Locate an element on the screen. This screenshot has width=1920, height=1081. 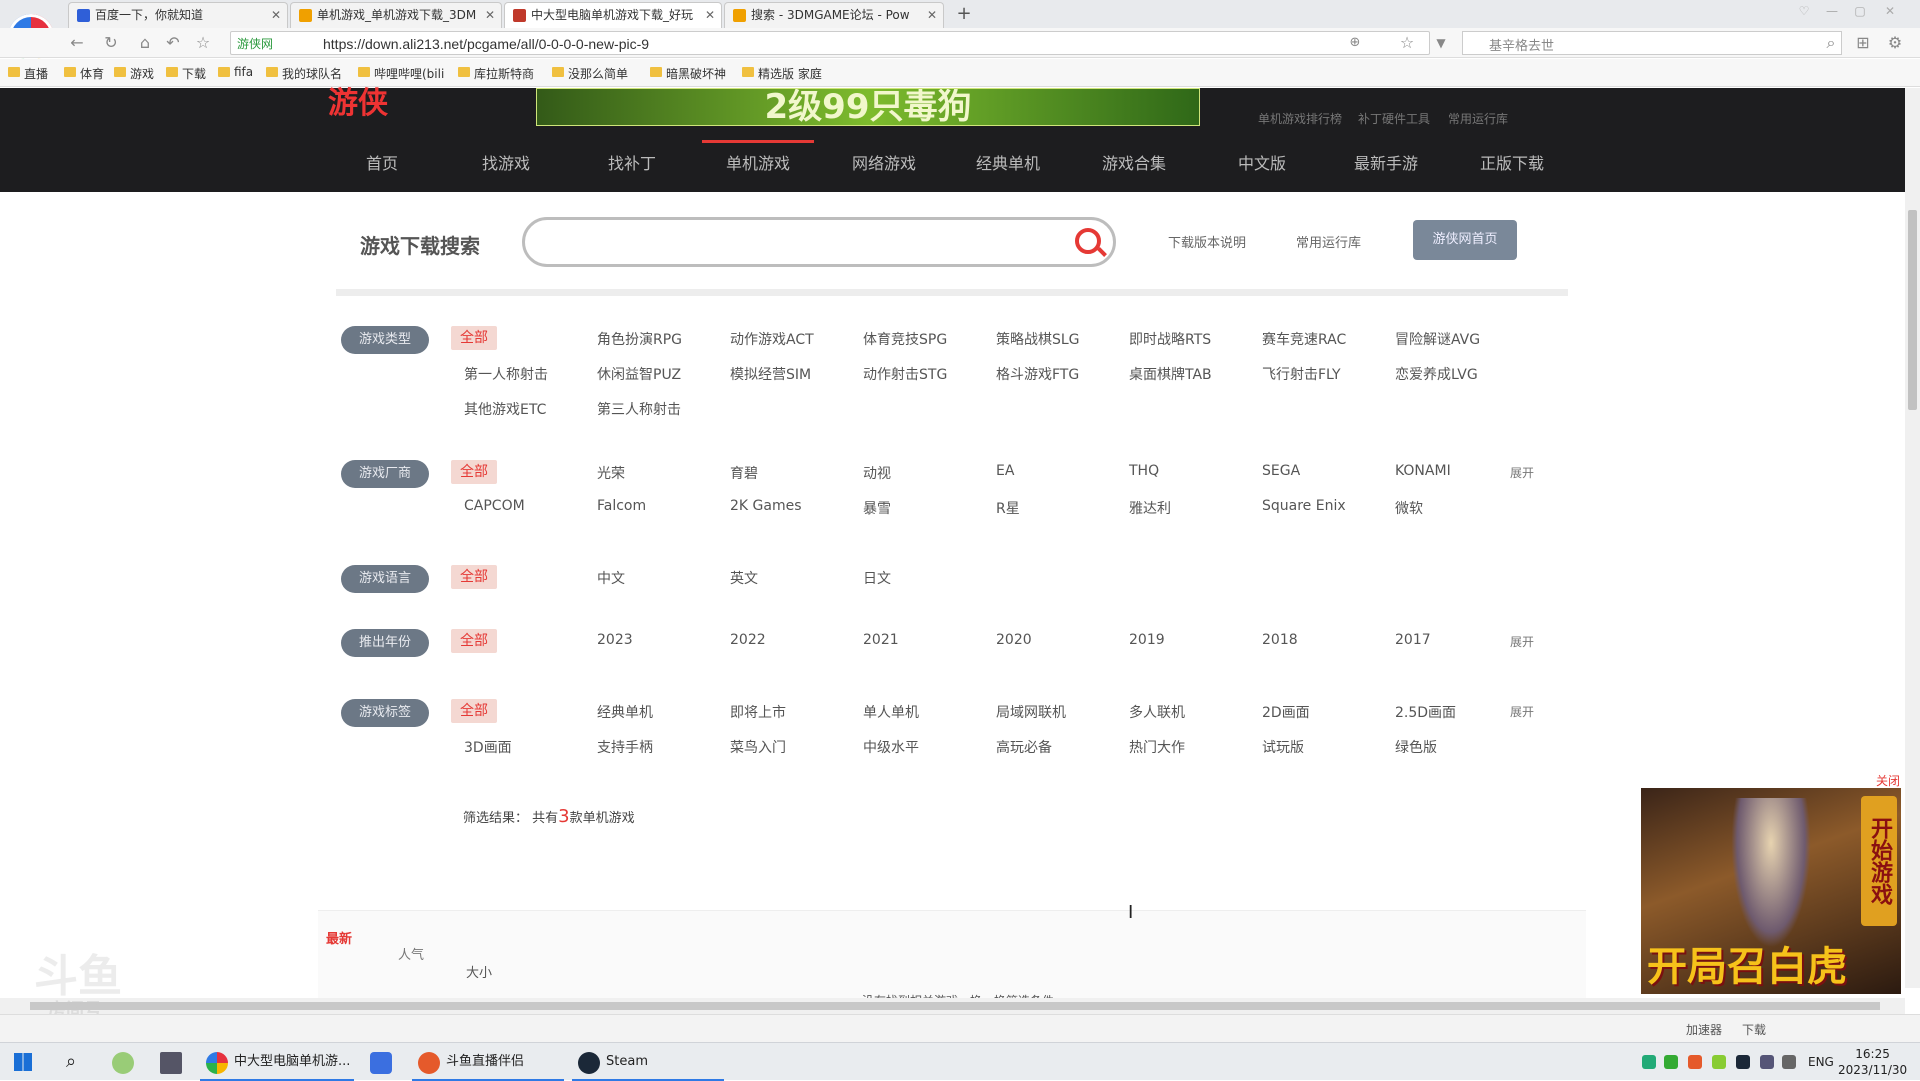
refresh-icon: ↻ is located at coordinates (111, 43).